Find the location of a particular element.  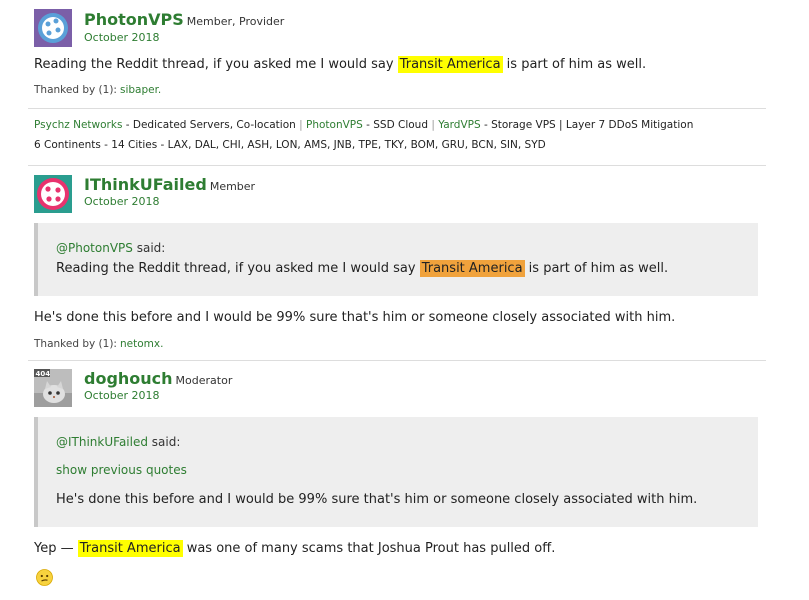

quote-author-link: @IThinkUFailed is located at coordinates (102, 442).